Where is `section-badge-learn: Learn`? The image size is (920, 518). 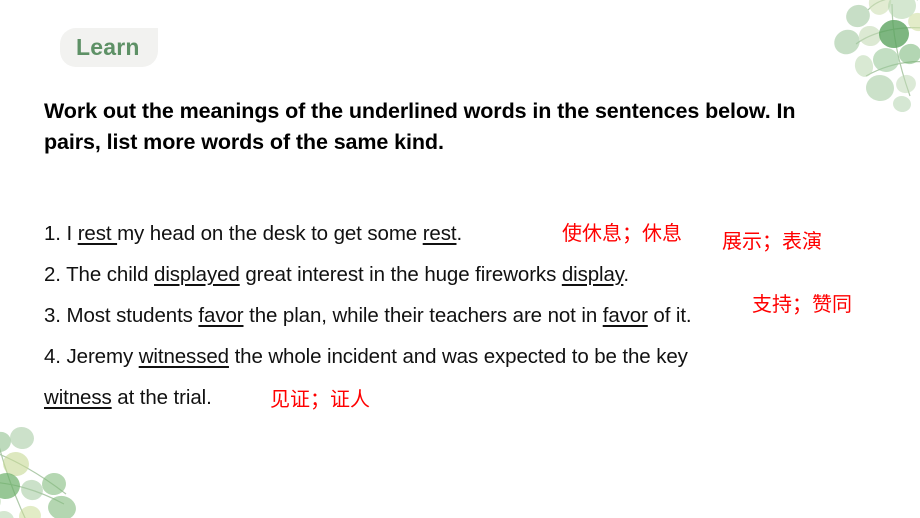
section-badge-learn: Learn is located at coordinates (109, 48).